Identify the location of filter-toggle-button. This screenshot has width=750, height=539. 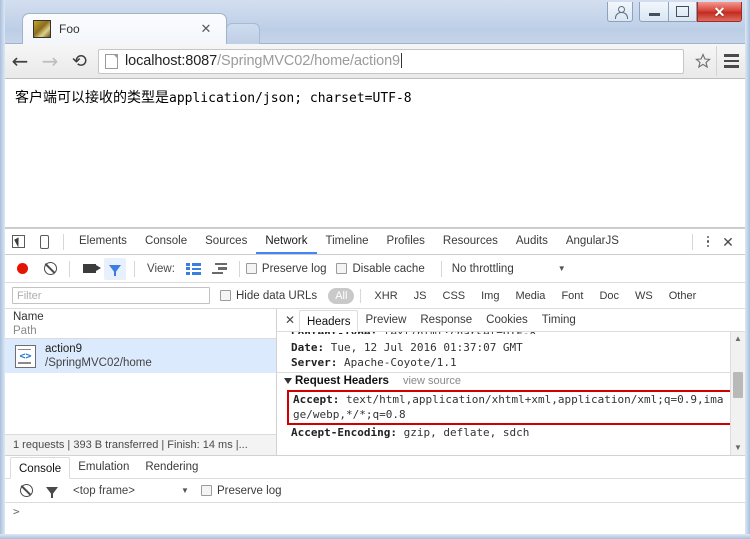
(115, 268).